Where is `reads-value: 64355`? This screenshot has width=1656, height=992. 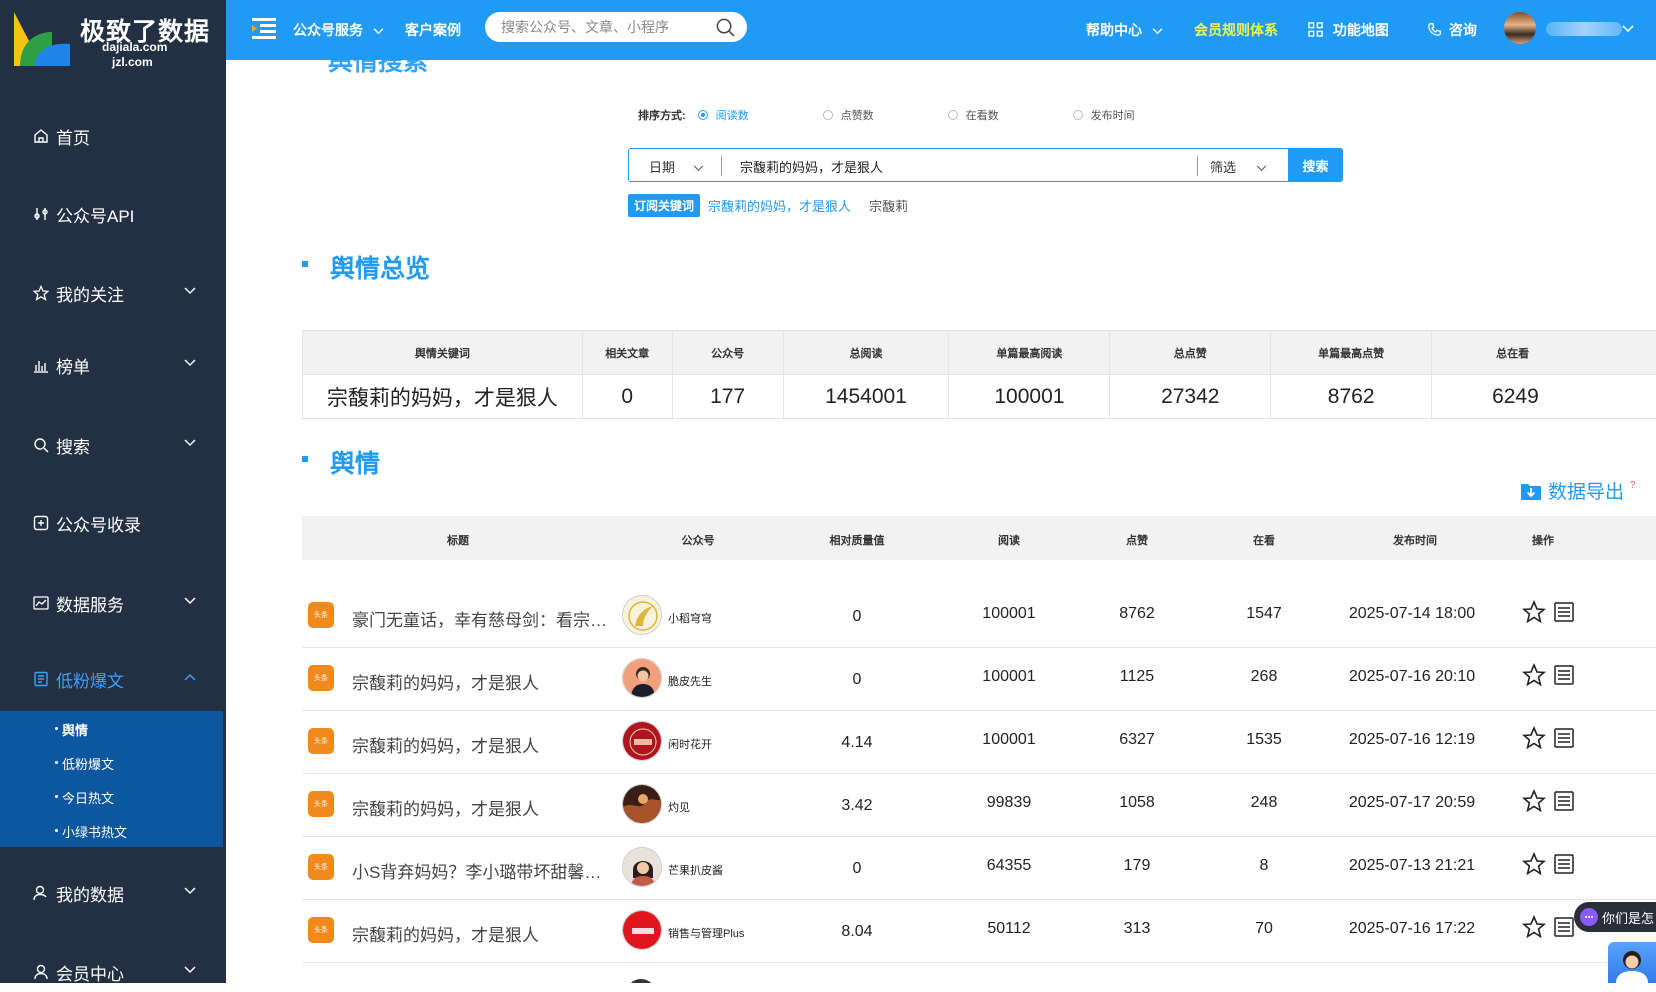
reads-value: 64355 is located at coordinates (1009, 866).